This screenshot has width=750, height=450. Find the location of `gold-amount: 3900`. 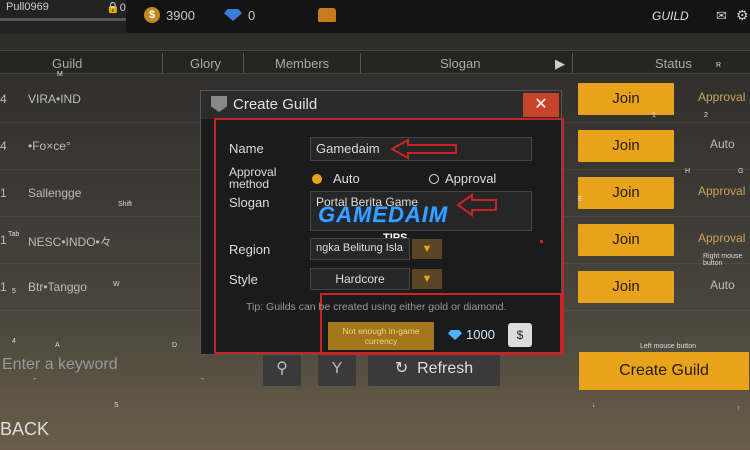

gold-amount: 3900 is located at coordinates (180, 15).